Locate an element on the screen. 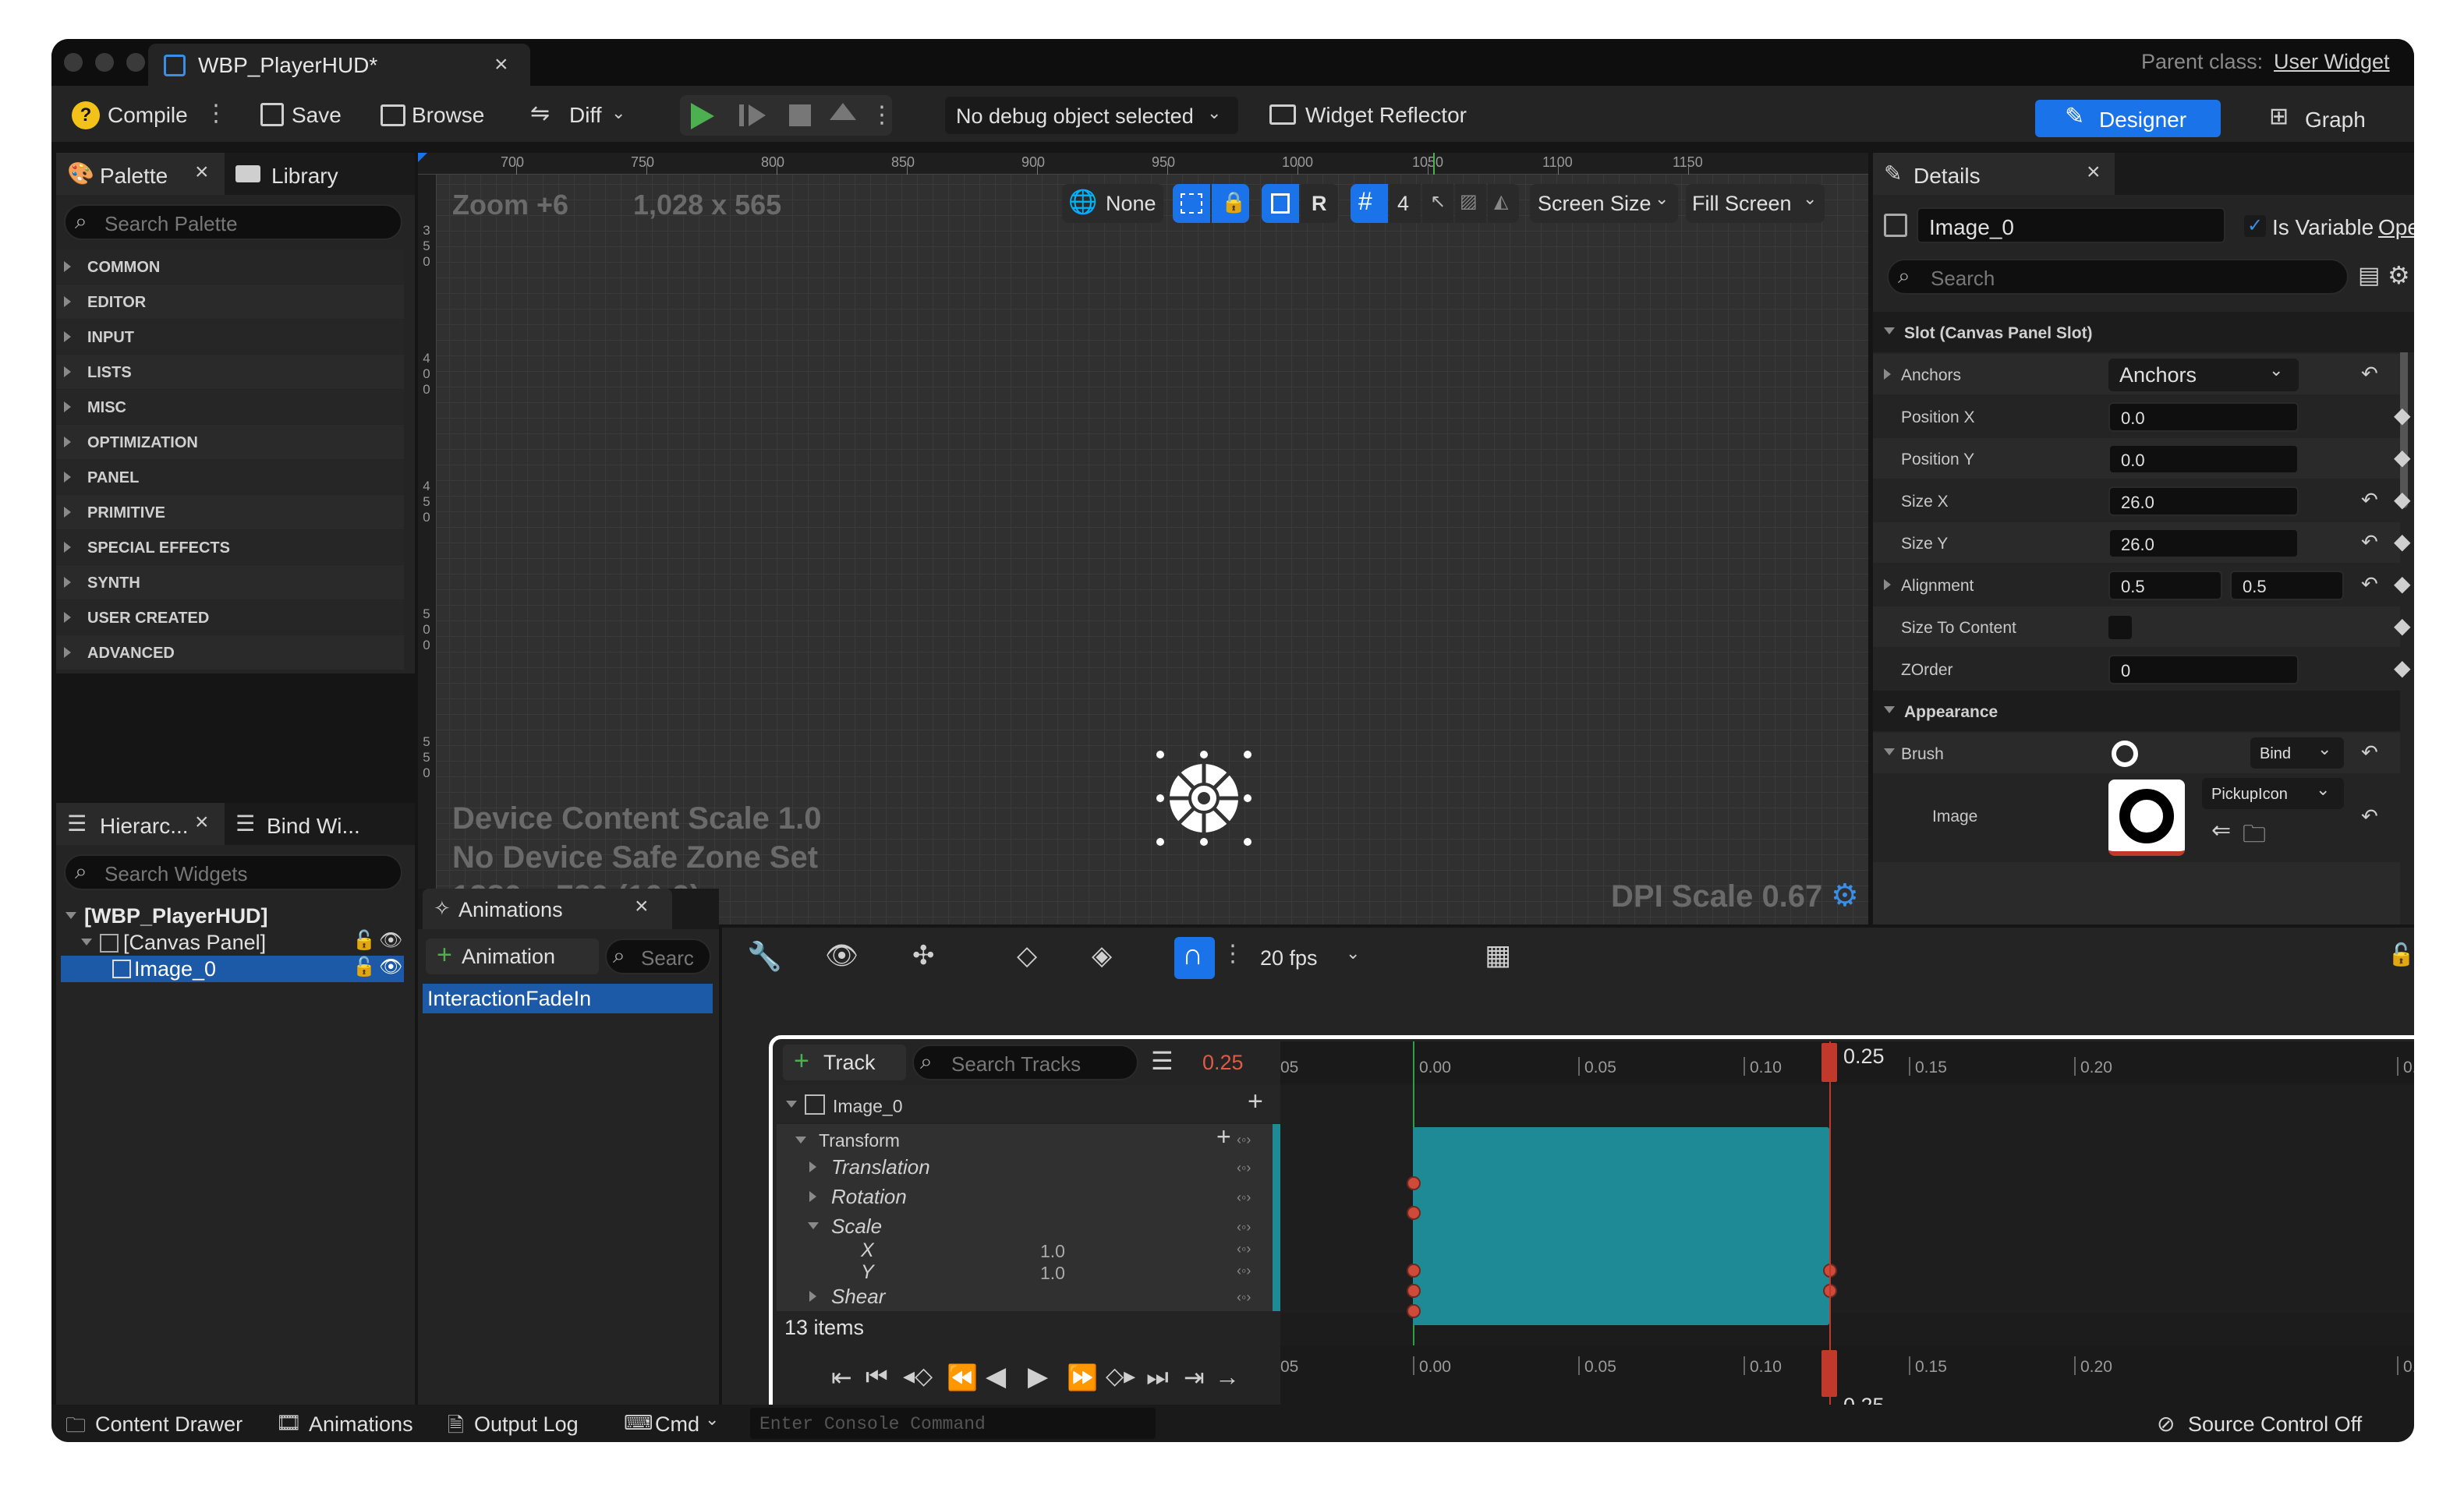 The width and height of the screenshot is (2464, 1506). alignment-y-field: 0.5 is located at coordinates (2287, 585).